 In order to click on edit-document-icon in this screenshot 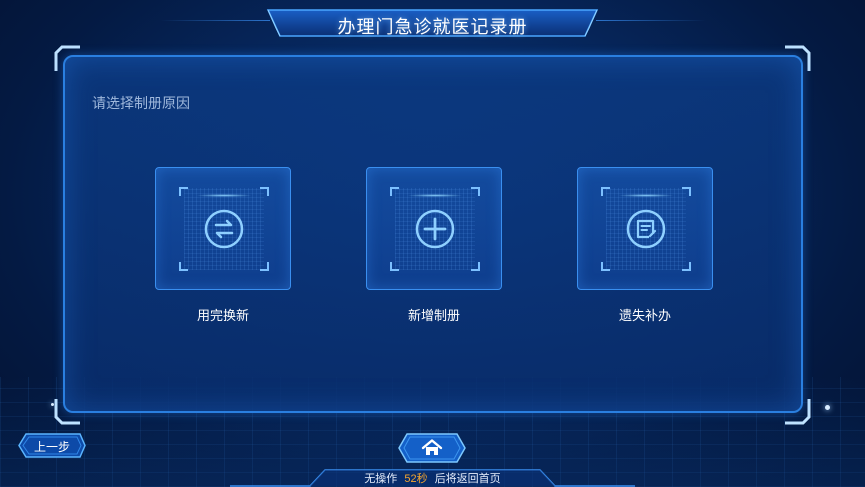, I will do `click(646, 229)`.